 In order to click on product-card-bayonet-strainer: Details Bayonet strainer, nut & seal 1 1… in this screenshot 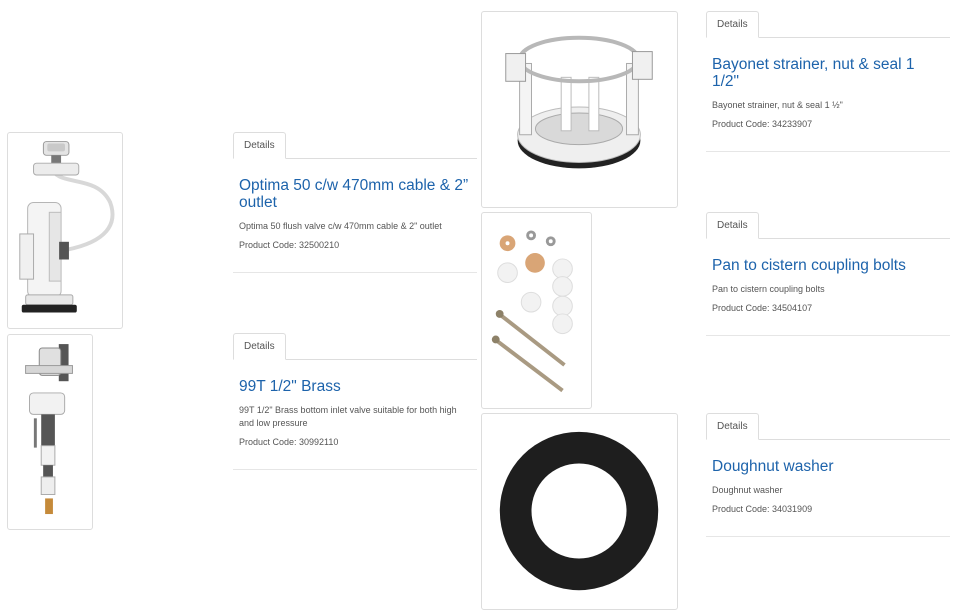, I will do `click(828, 81)`.